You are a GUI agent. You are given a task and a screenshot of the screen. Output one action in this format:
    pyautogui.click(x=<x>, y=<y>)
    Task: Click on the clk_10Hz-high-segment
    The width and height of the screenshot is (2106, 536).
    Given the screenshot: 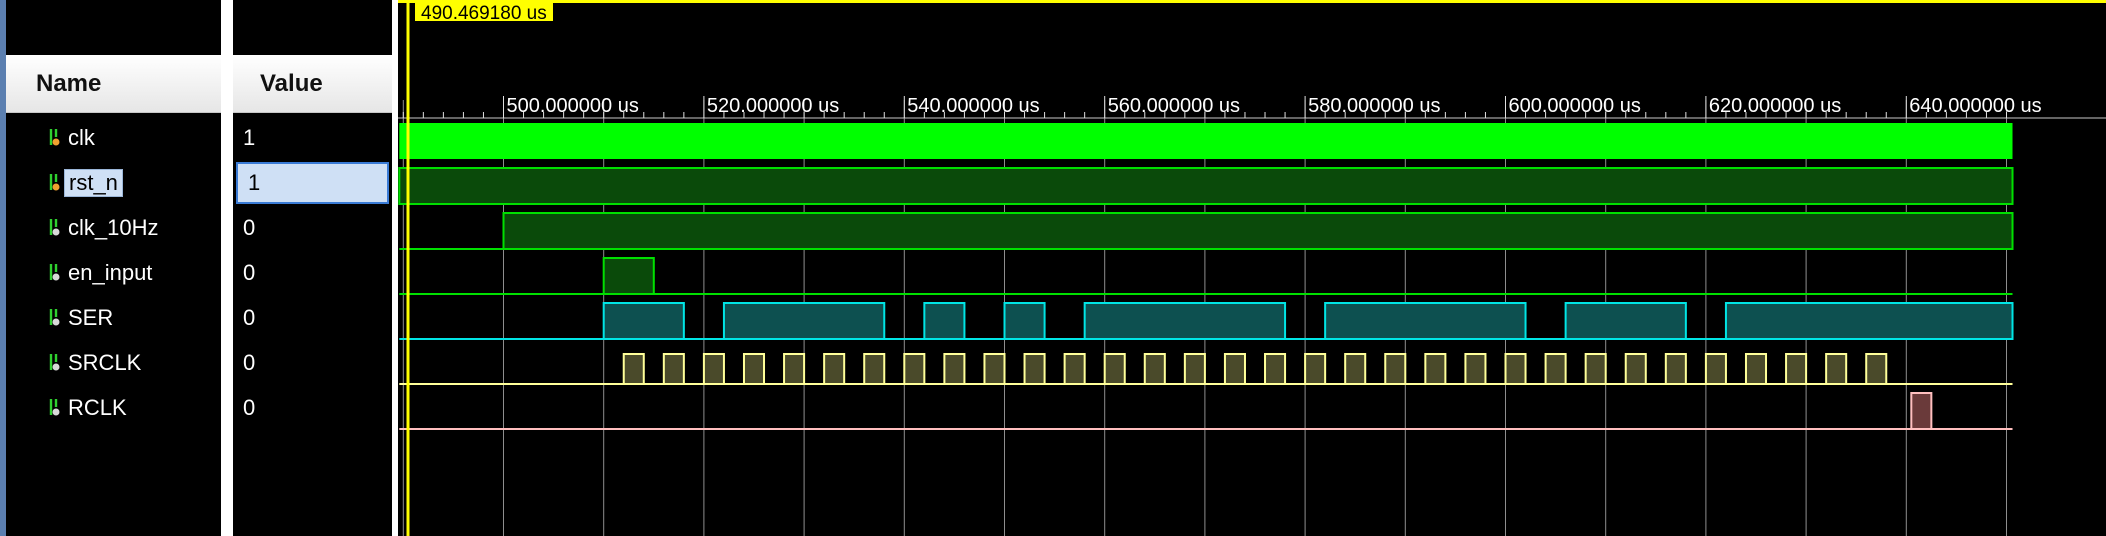 What is the action you would take?
    pyautogui.click(x=1258, y=231)
    